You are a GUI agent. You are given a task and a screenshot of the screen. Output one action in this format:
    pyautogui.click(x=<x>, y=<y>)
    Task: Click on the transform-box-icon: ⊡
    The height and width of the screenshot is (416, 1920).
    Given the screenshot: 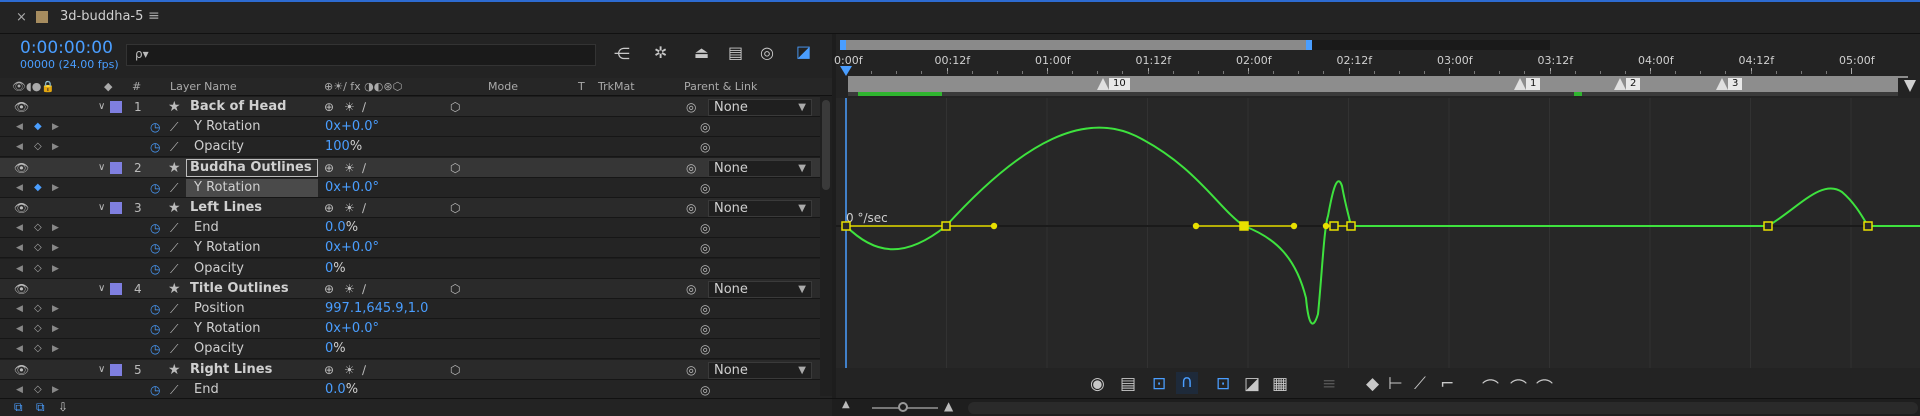 What is the action you would take?
    pyautogui.click(x=1159, y=384)
    